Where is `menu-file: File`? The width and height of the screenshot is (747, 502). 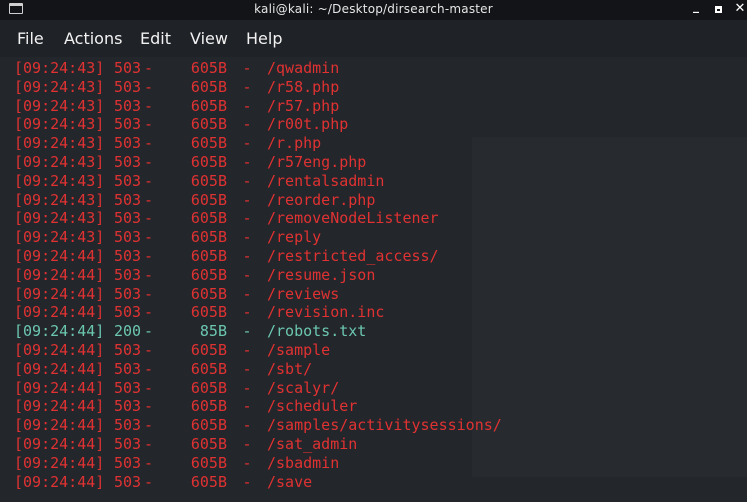
menu-file: File is located at coordinates (30, 38).